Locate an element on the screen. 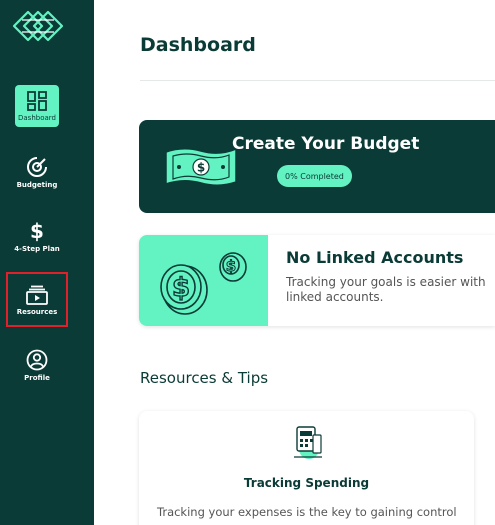 Image resolution: width=495 pixels, height=525 pixels. sidebar-item-dashboard: Dashboard is located at coordinates (37, 106).